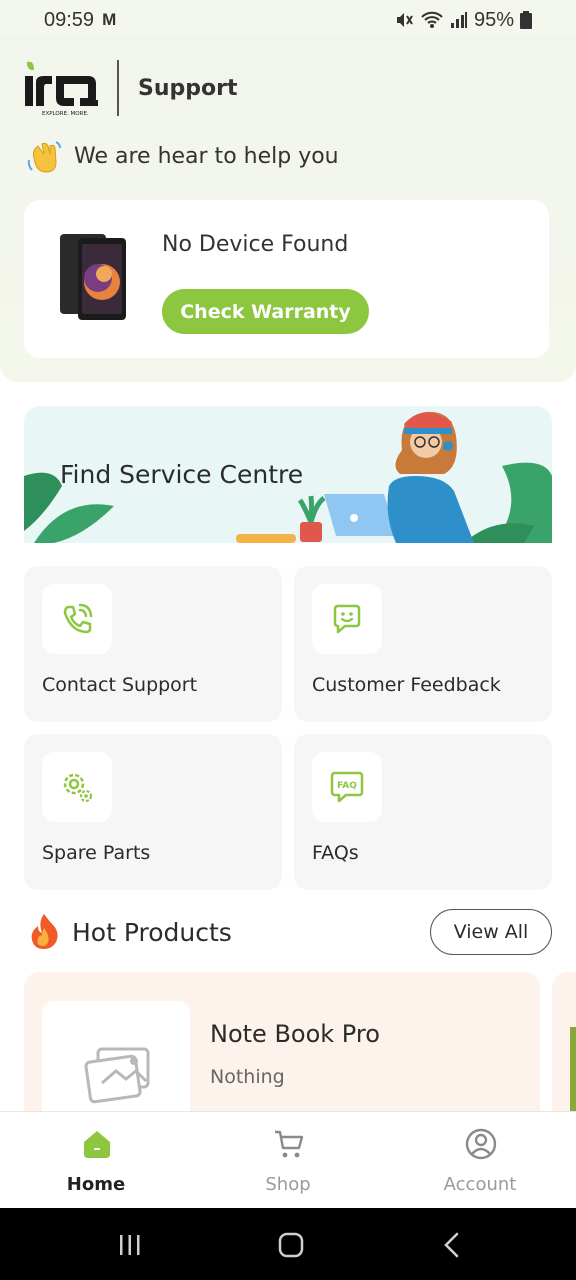 Image resolution: width=576 pixels, height=1280 pixels. What do you see at coordinates (97, 1144) in the screenshot?
I see `home-icon` at bounding box center [97, 1144].